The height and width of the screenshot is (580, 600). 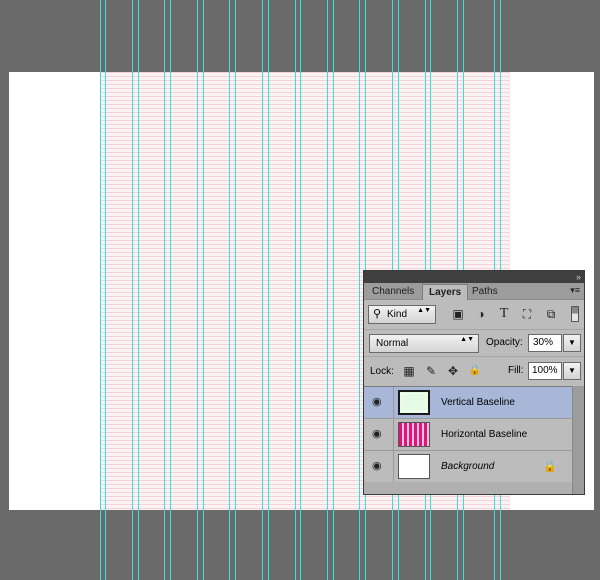 I want to click on panel-tab-row: Channels Layers Paths ▾≡, so click(x=474, y=291).